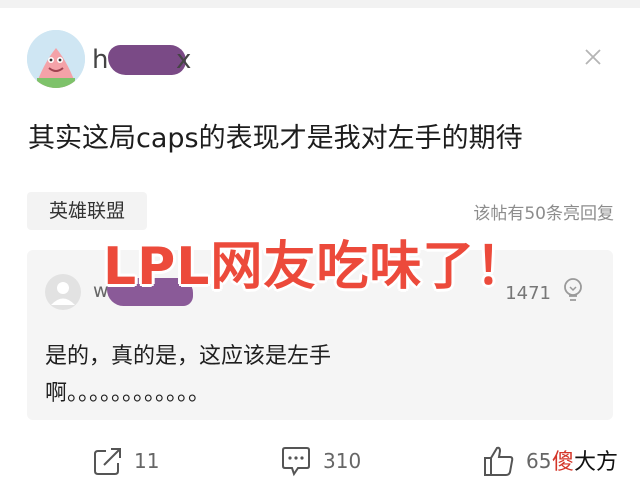 The width and height of the screenshot is (640, 497). What do you see at coordinates (107, 461) in the screenshot?
I see `share-icon` at bounding box center [107, 461].